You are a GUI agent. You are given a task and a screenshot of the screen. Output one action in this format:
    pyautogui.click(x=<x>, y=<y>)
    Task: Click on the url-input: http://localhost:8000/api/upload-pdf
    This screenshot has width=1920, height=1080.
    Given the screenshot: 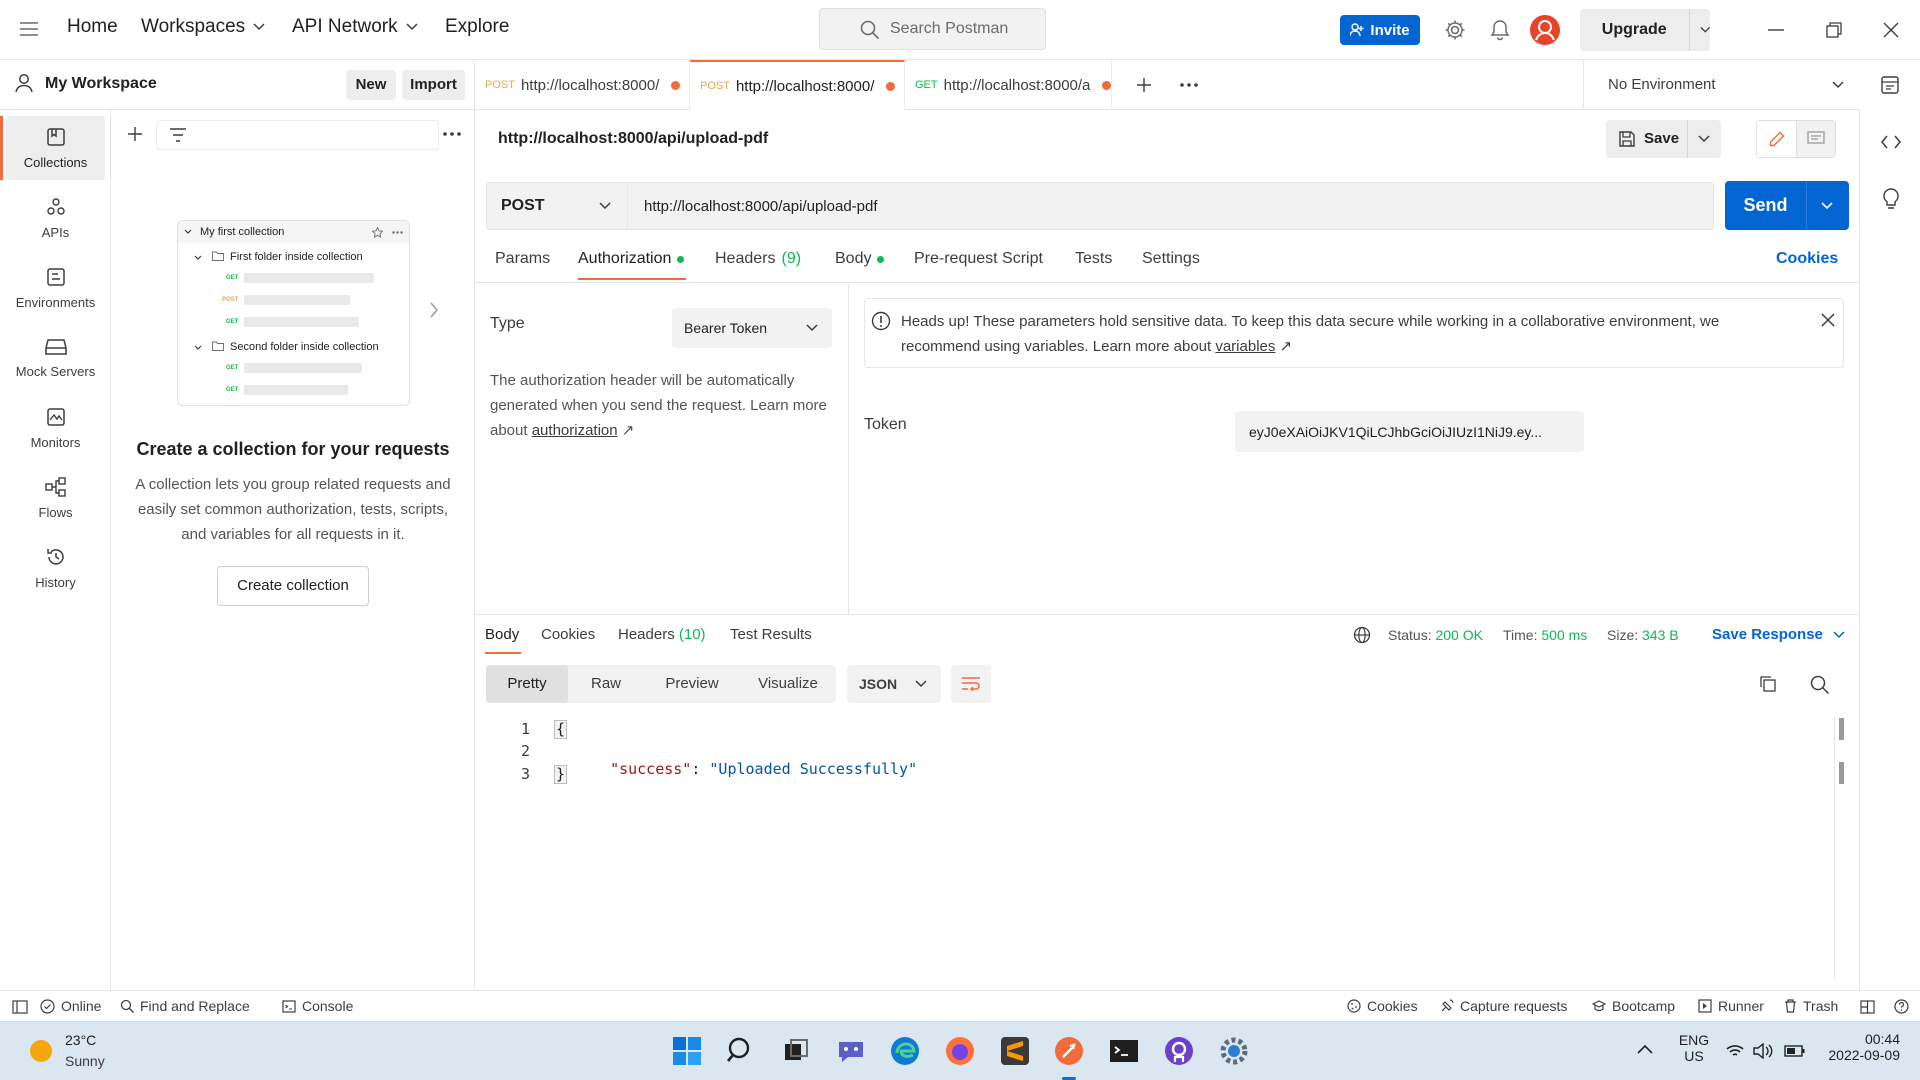 What is the action you would take?
    pyautogui.click(x=1171, y=206)
    